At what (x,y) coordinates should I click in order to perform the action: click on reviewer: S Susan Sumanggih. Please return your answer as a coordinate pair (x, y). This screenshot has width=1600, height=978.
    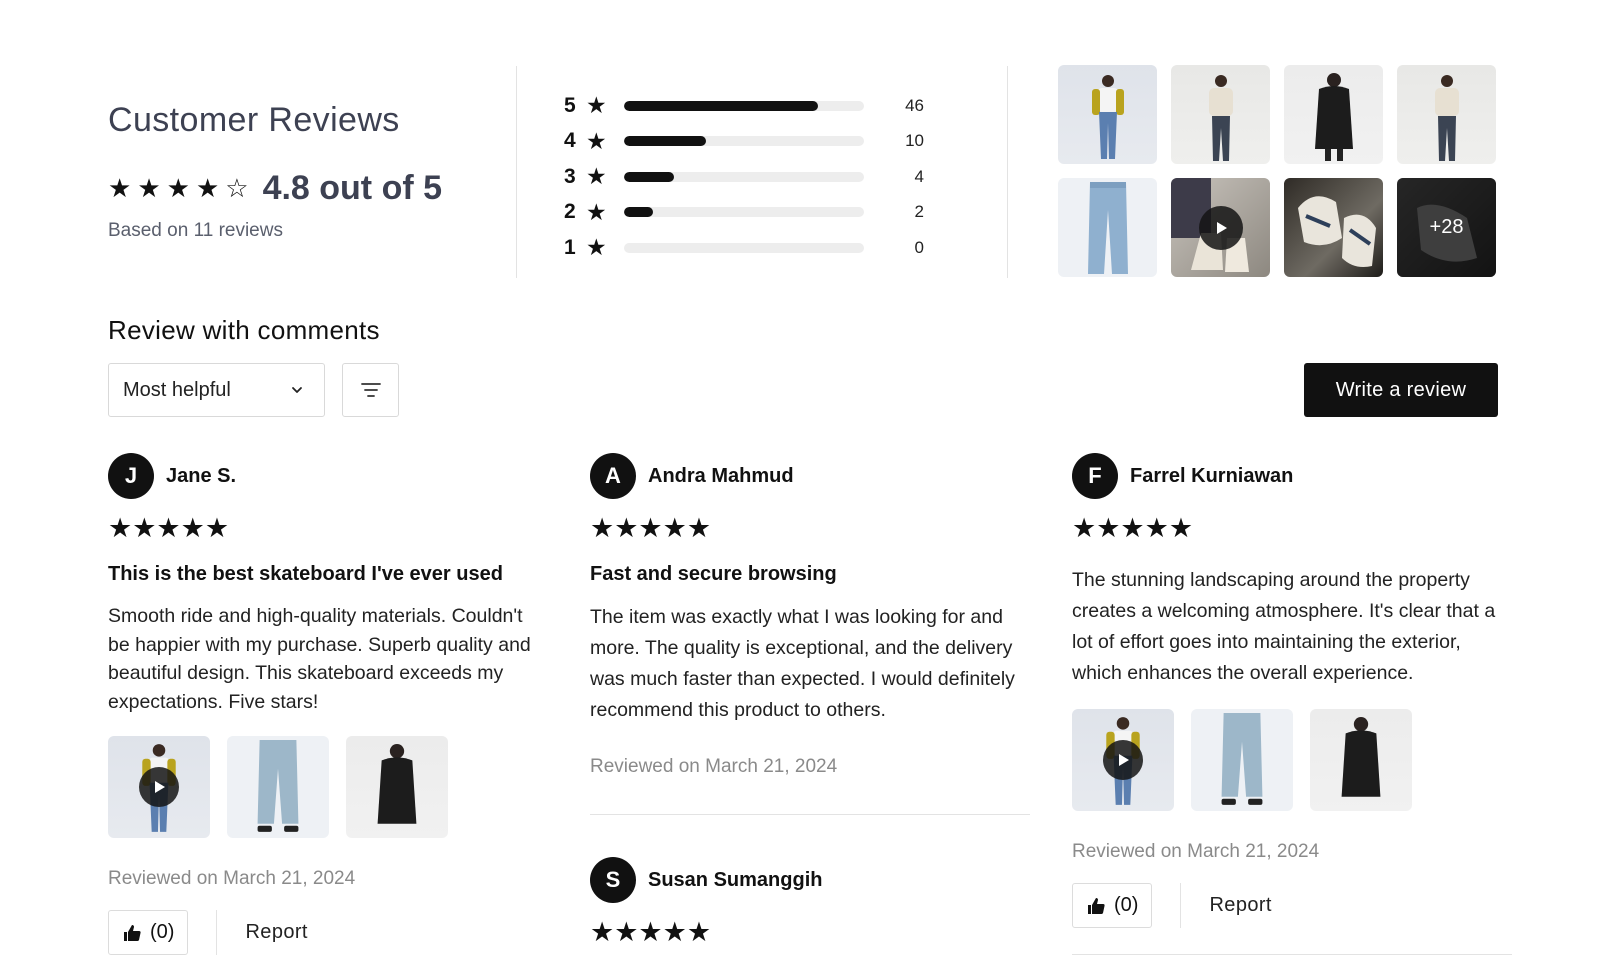
    Looking at the image, I should click on (810, 880).